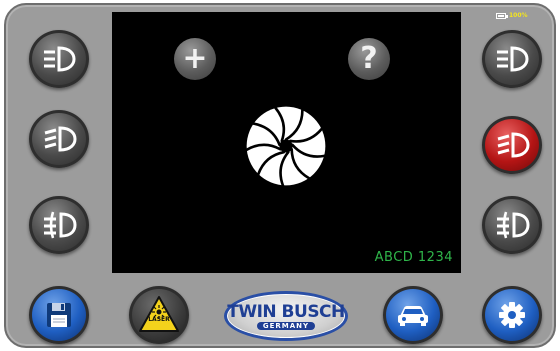  I want to click on battery-icon, so click(502, 15).